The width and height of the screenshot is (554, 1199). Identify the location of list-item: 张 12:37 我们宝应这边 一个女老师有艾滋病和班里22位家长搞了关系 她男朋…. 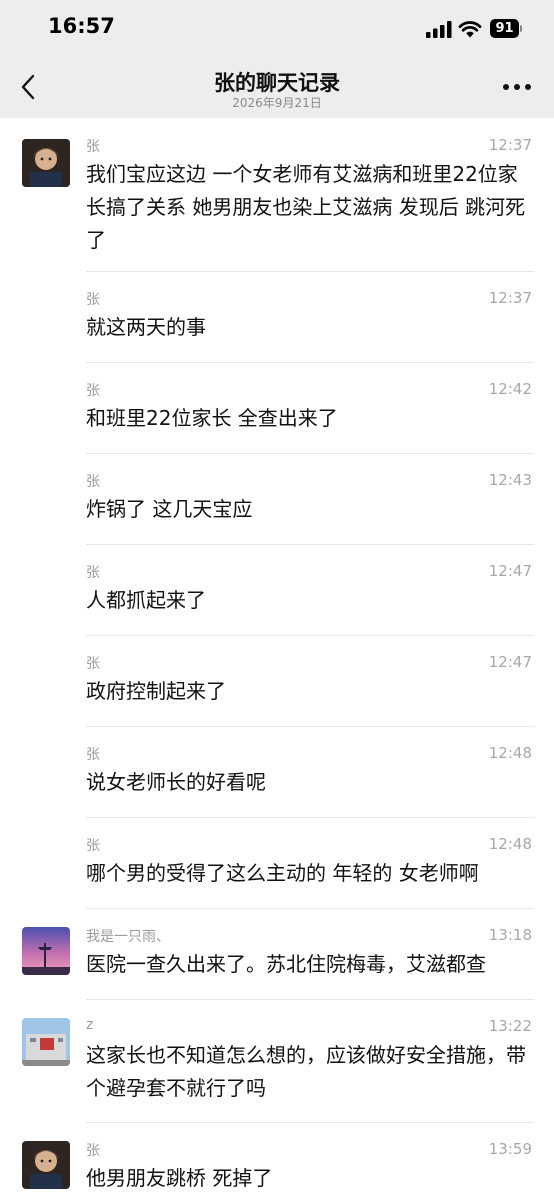
(277, 195).